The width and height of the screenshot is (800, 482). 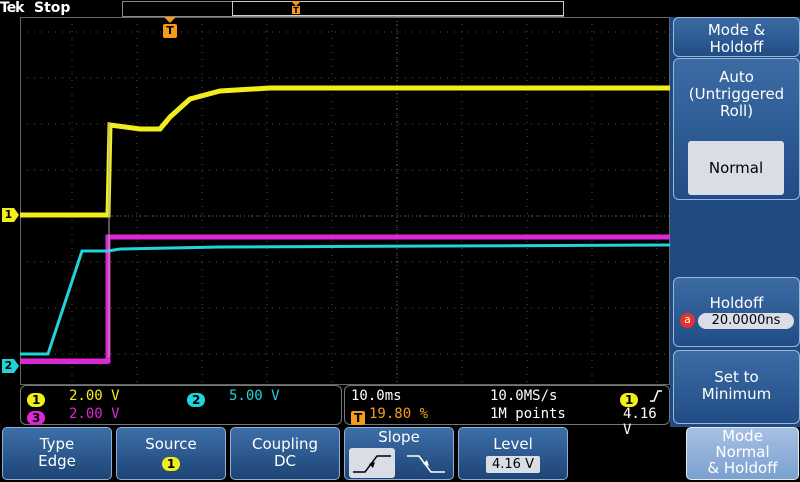 What do you see at coordinates (181, 405) in the screenshot?
I see `channel-readout-panel: 1 2.00 V 2 5.00 V 3 2.00 V` at bounding box center [181, 405].